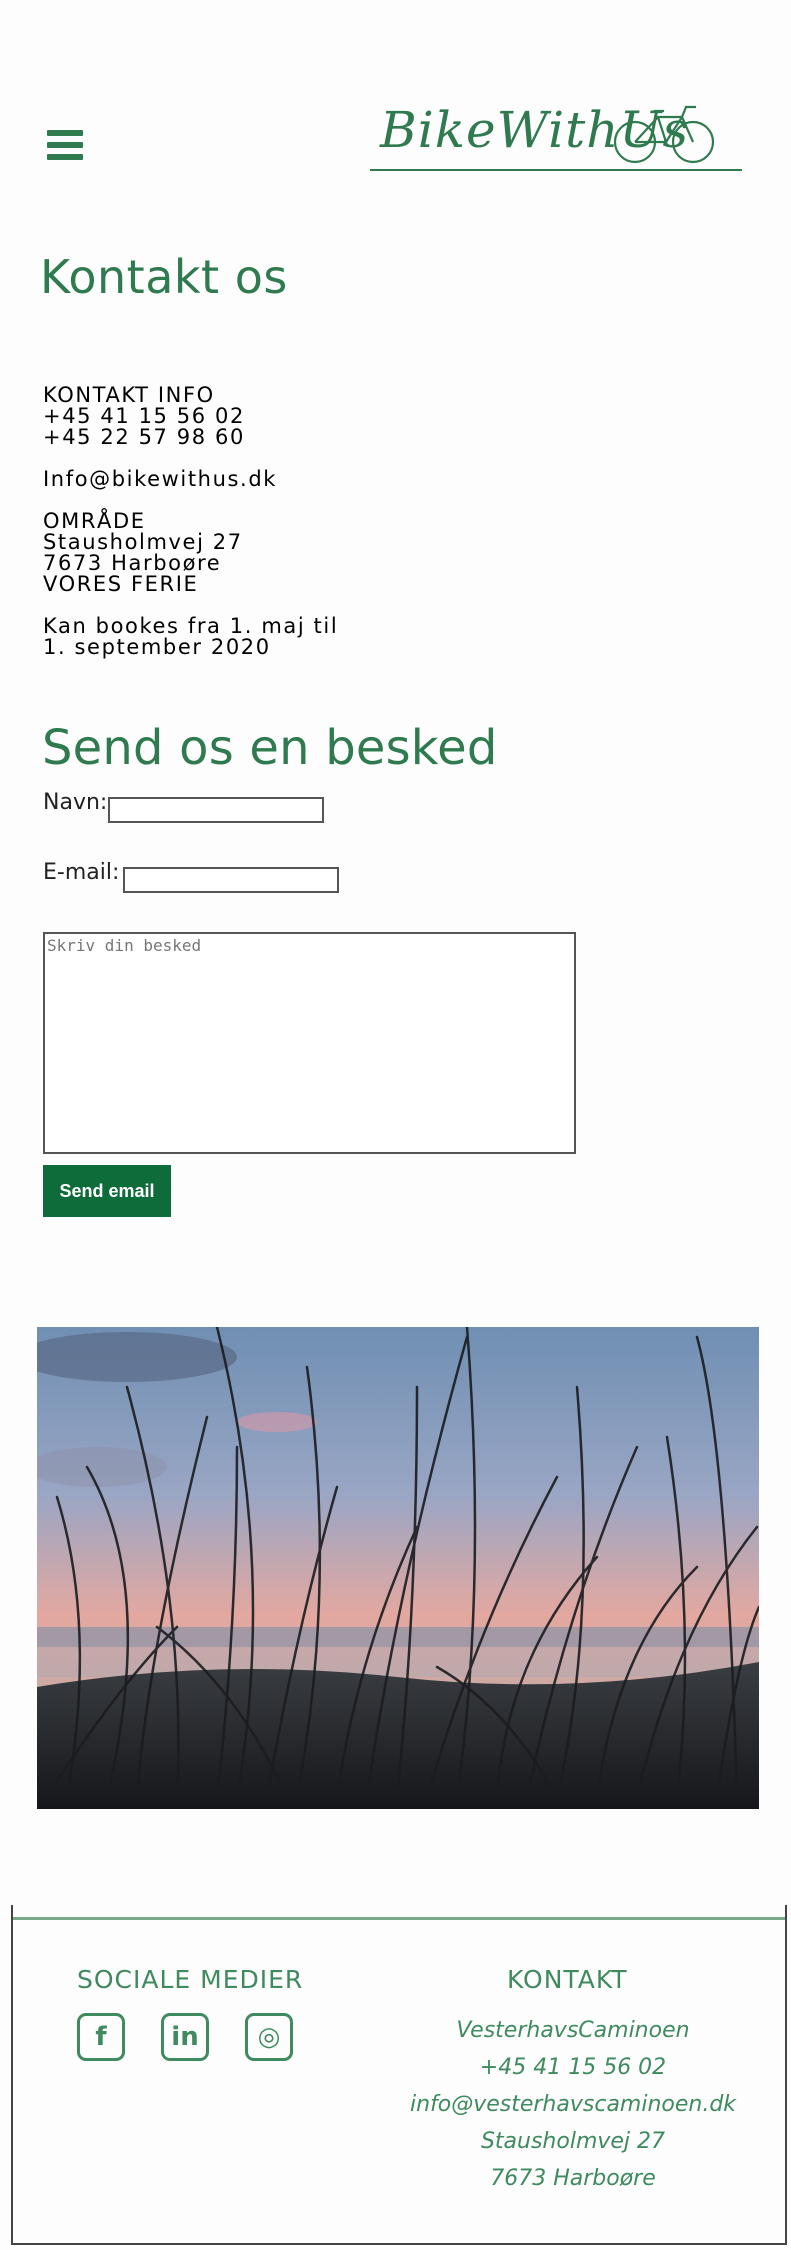  I want to click on logo-text: BikeWithUs, so click(535, 130).